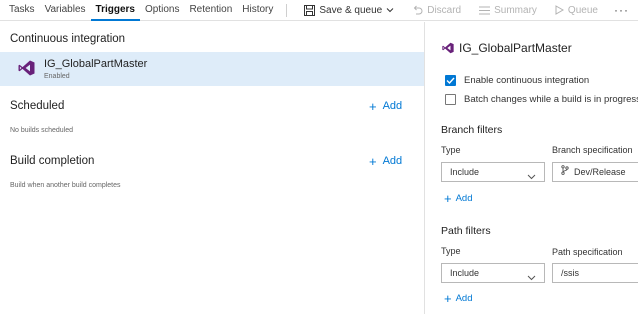 The image size is (638, 314). Describe the element at coordinates (212, 69) in the screenshot. I see `ci-trigger-item: IG_GlobalPartMaster Enabled` at that location.